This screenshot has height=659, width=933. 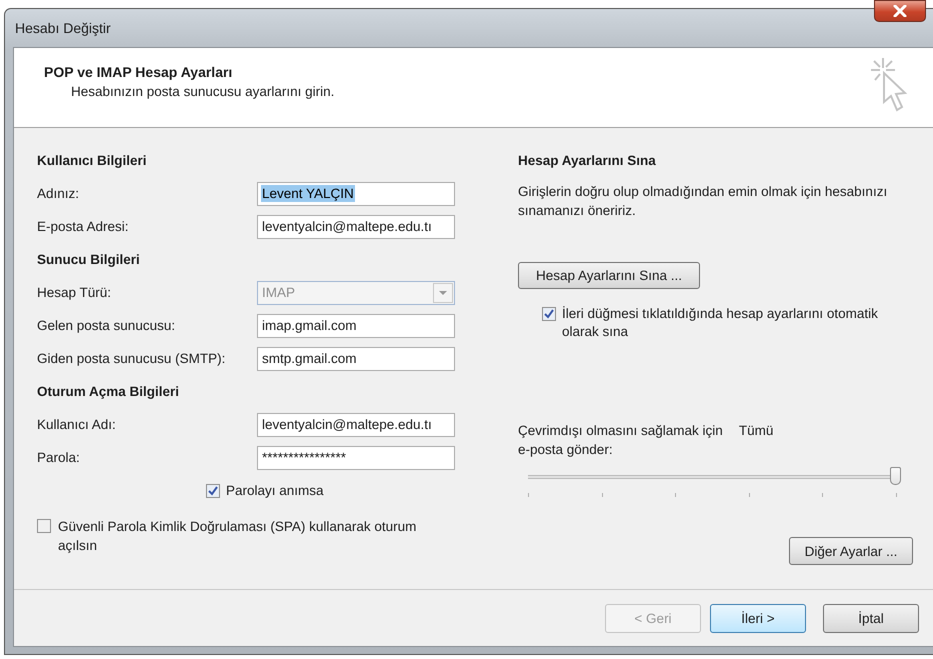 What do you see at coordinates (356, 358) in the screenshot?
I see `input-field: smtp.gmail.com` at bounding box center [356, 358].